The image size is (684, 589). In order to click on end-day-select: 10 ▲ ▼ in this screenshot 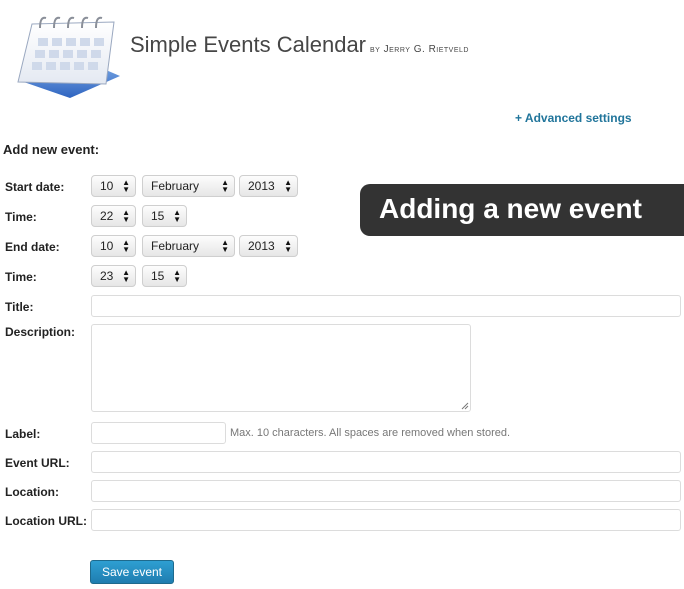, I will do `click(113, 246)`.